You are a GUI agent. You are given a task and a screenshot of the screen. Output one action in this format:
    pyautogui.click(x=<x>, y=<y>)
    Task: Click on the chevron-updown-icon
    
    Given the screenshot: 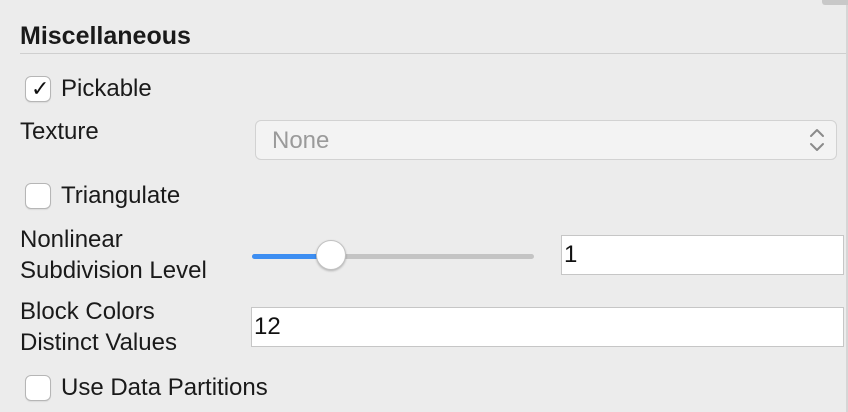 What is the action you would take?
    pyautogui.click(x=817, y=140)
    